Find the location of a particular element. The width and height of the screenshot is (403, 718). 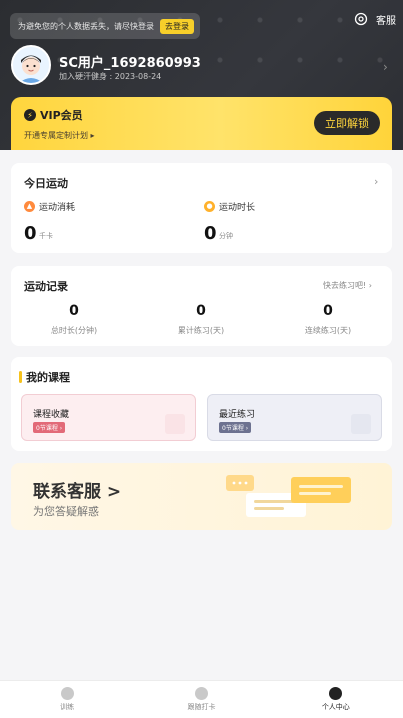

vip-subtitle: 开通专属定制计划 ▸ is located at coordinates (59, 135).